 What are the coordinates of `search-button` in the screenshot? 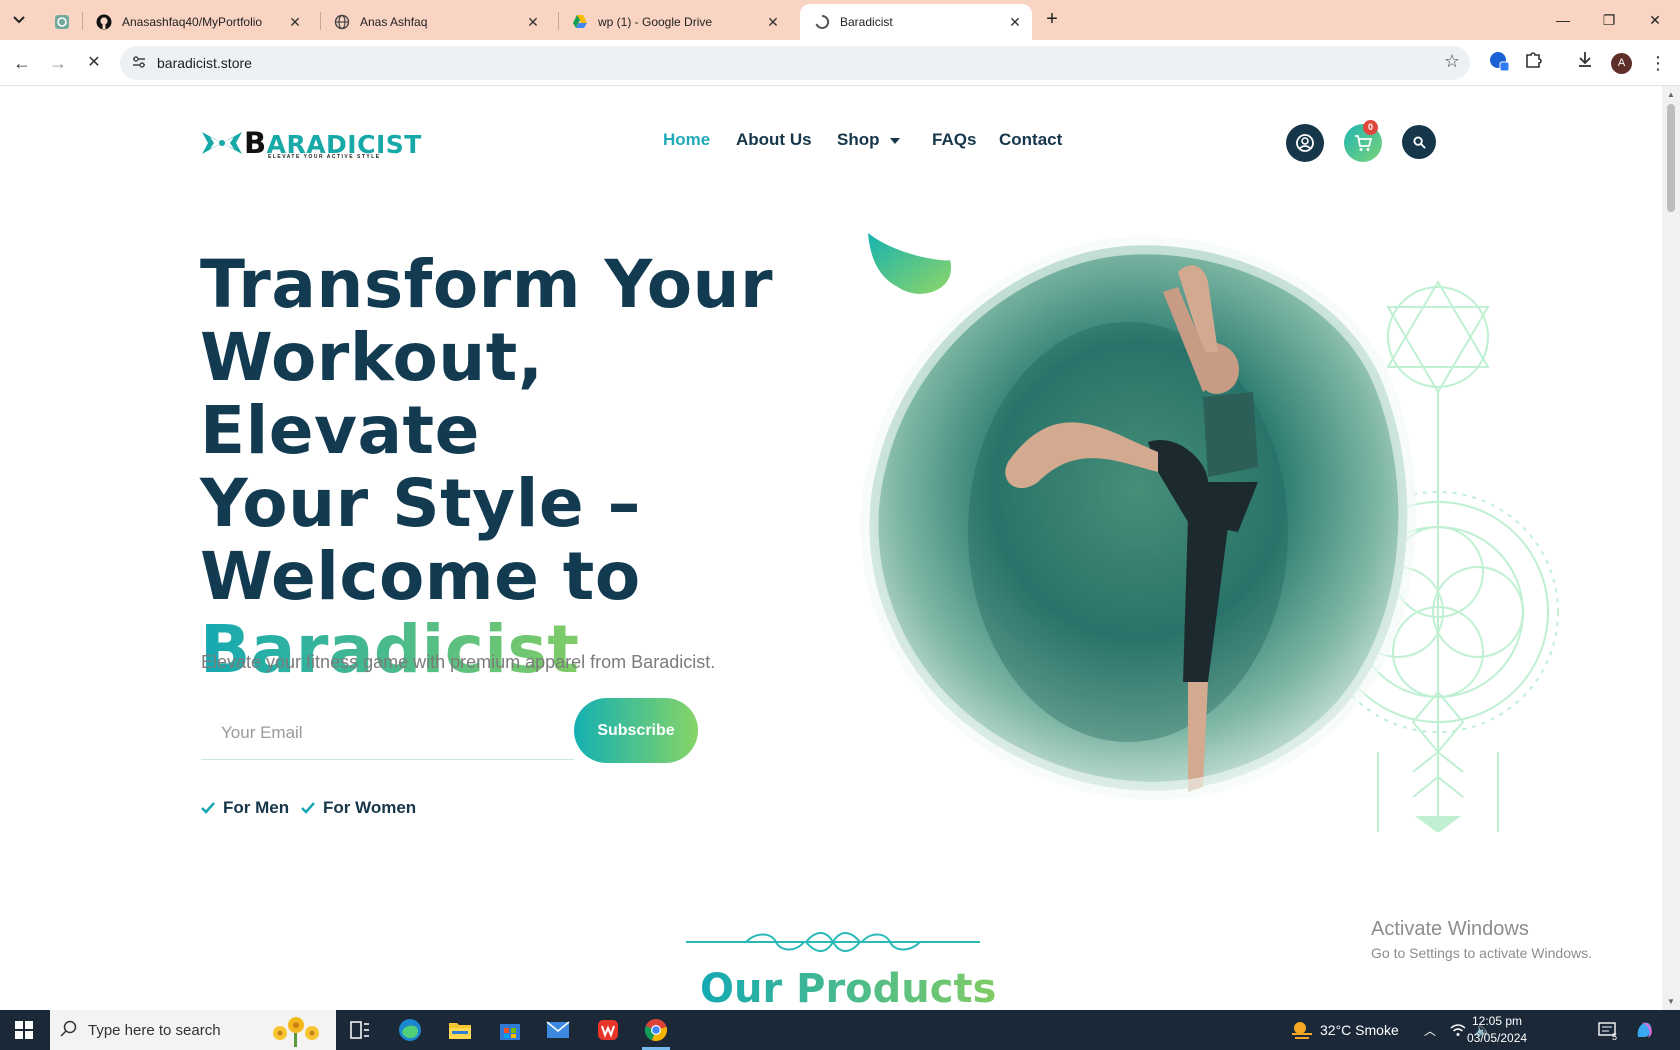 It's located at (1419, 142).